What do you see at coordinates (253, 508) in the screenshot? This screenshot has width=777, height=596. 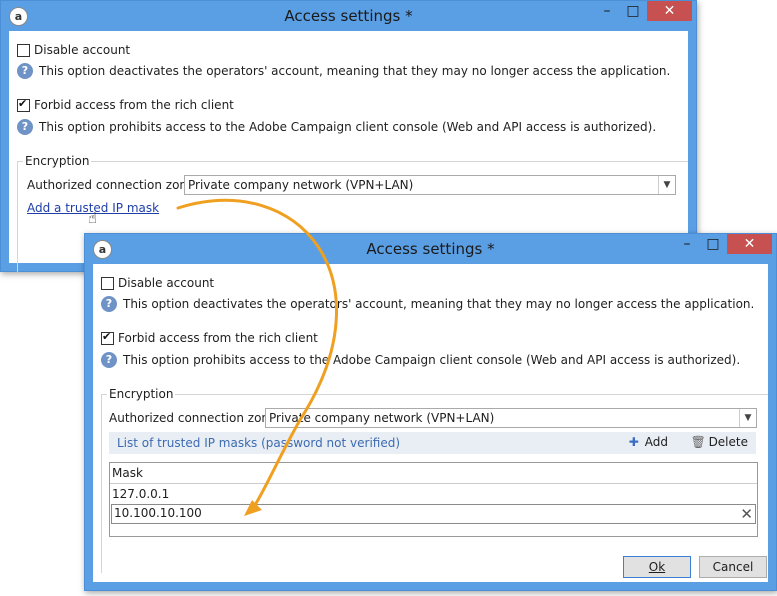 I see `arrow-head` at bounding box center [253, 508].